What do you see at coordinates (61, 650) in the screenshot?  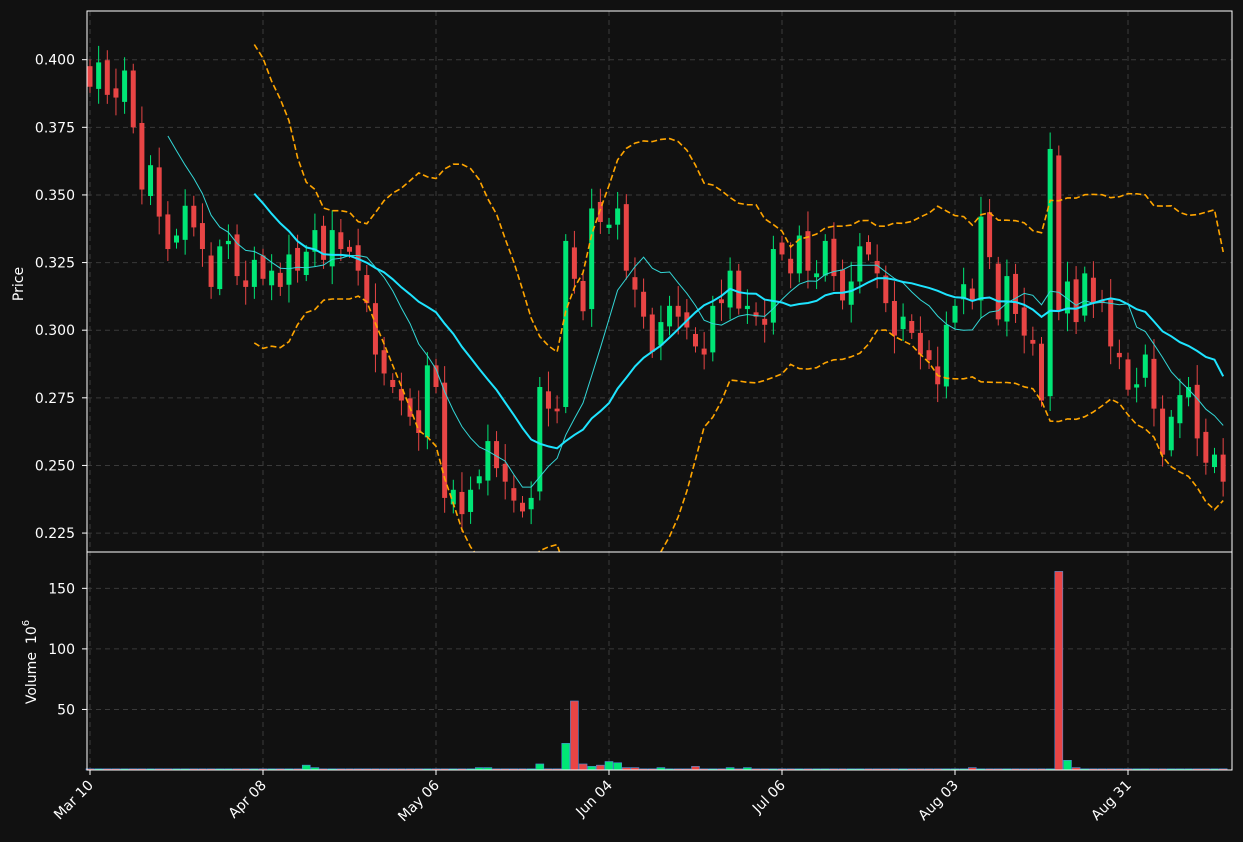 I see `volume-tick-label: 100` at bounding box center [61, 650].